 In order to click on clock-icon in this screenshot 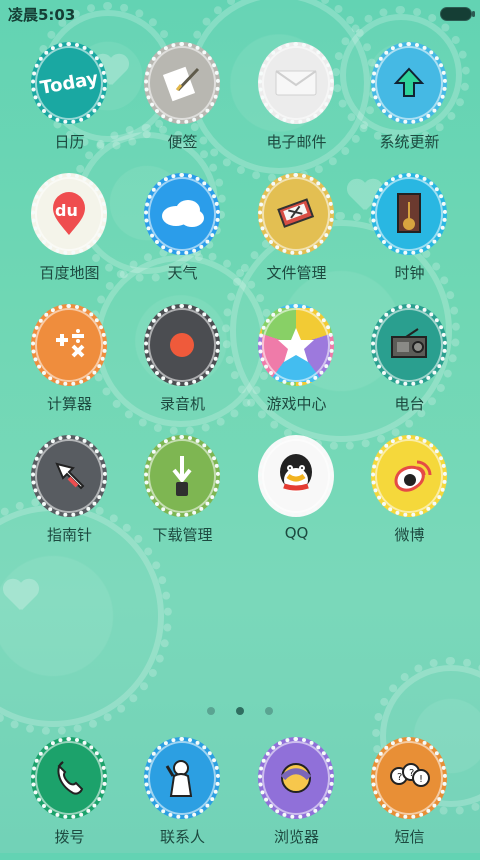, I will do `click(409, 214)`.